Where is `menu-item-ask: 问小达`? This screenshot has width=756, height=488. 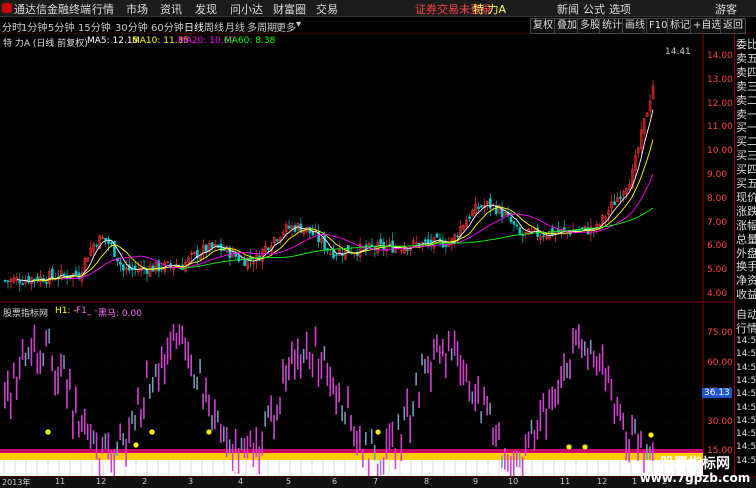
menu-item-ask: 问小达 is located at coordinates (246, 9).